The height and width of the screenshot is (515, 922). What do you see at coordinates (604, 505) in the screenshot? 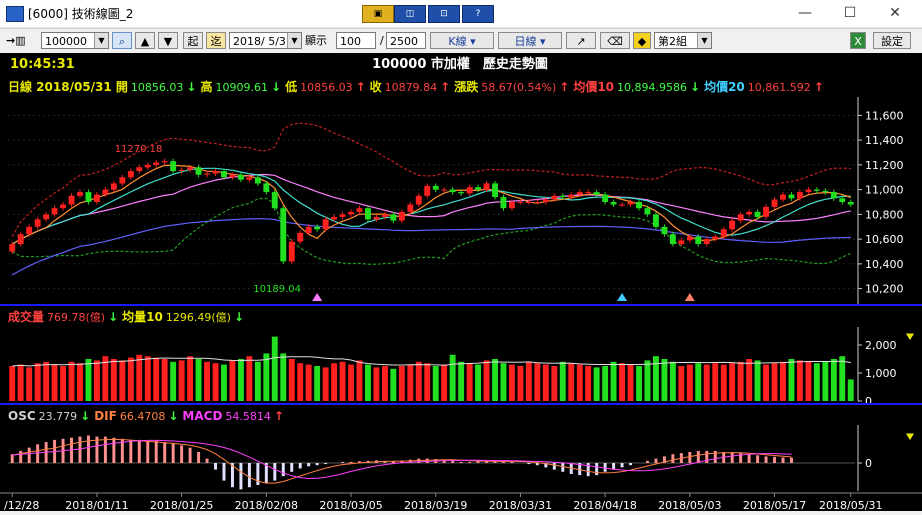
I see `x-tick-label: 2018/04/18` at bounding box center [604, 505].